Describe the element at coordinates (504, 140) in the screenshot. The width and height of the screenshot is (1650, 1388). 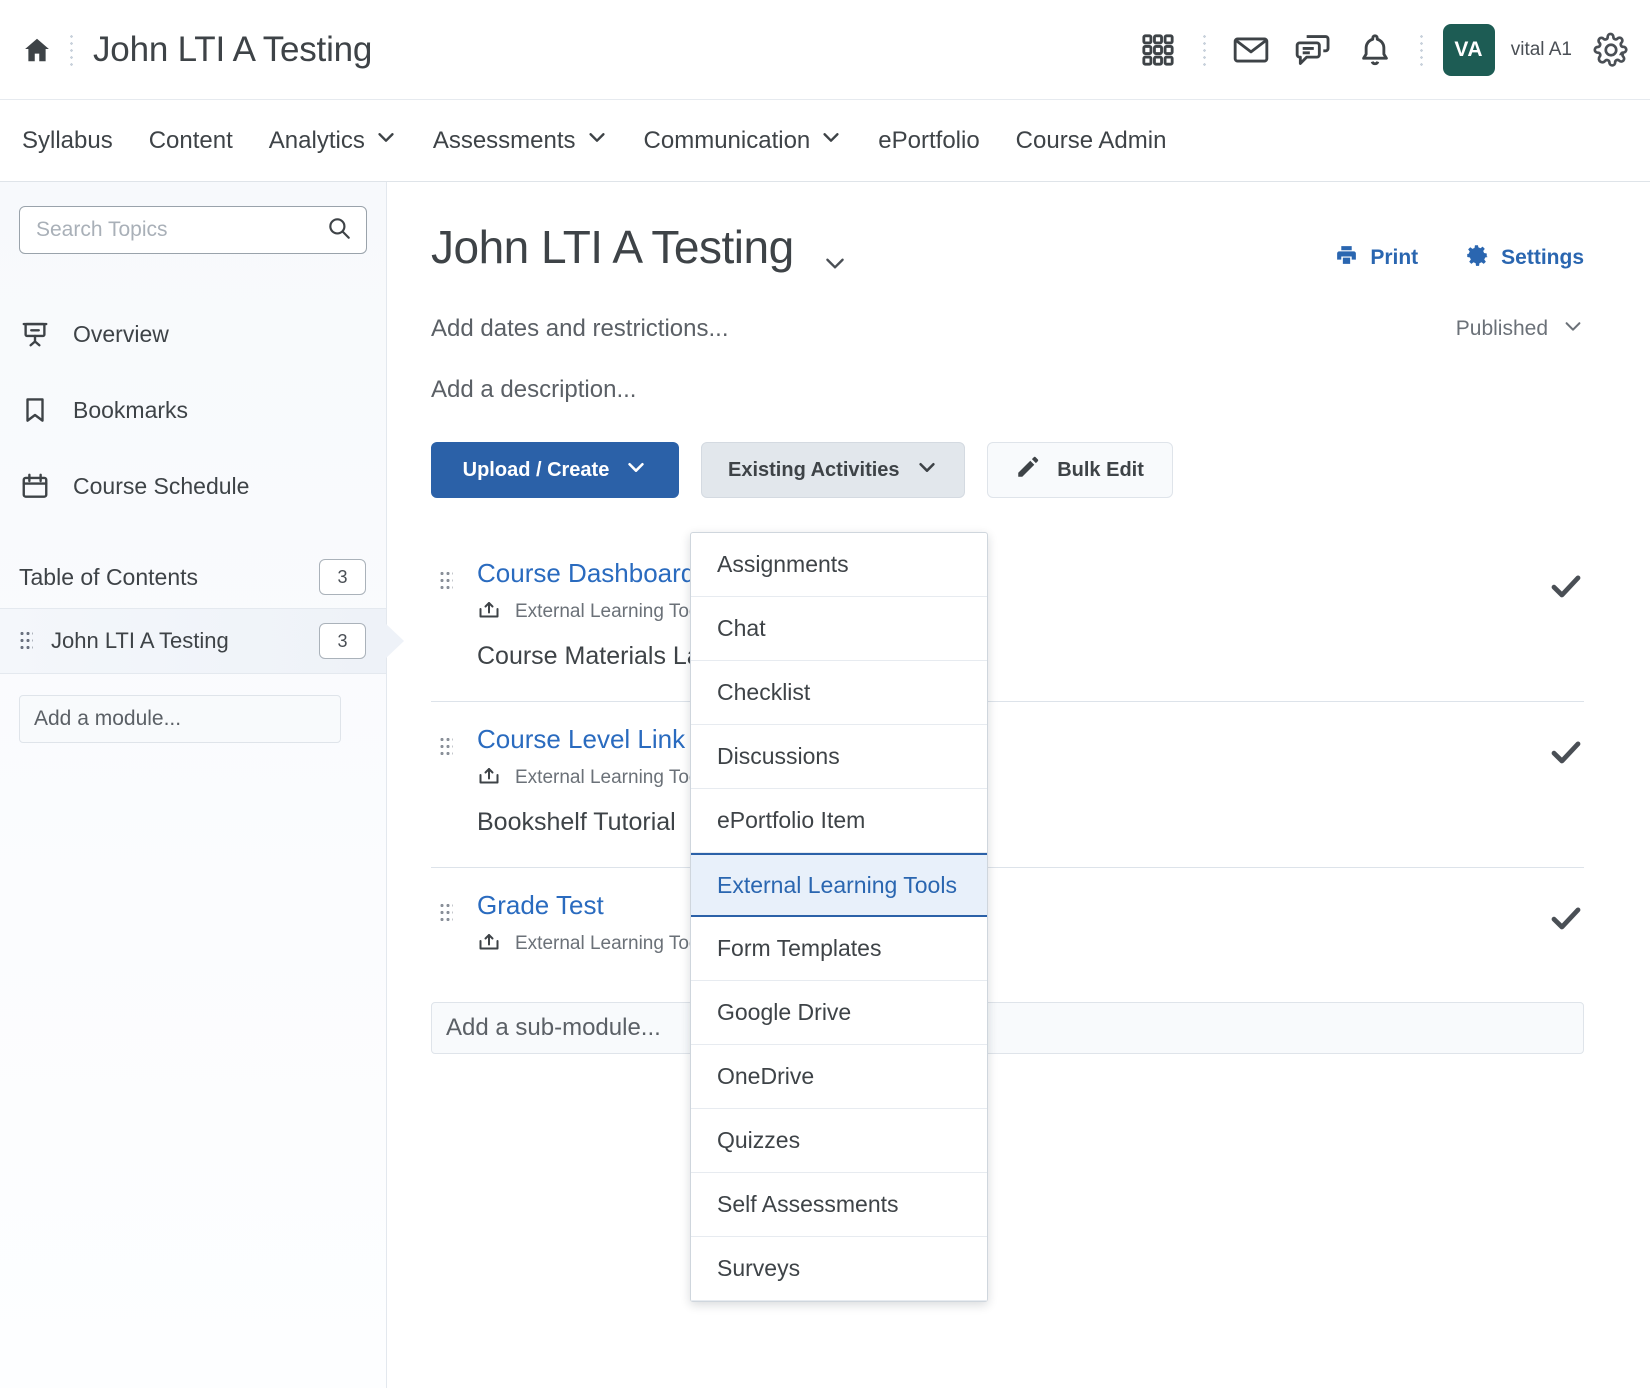
I see `nav-label: Assessments` at that location.